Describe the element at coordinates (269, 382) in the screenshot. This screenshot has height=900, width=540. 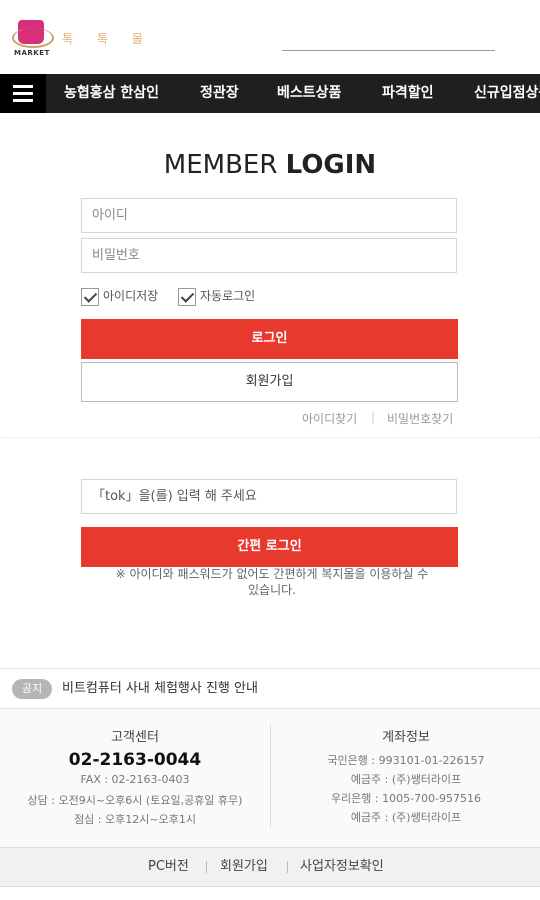
I see `join-button: 회원가입` at that location.